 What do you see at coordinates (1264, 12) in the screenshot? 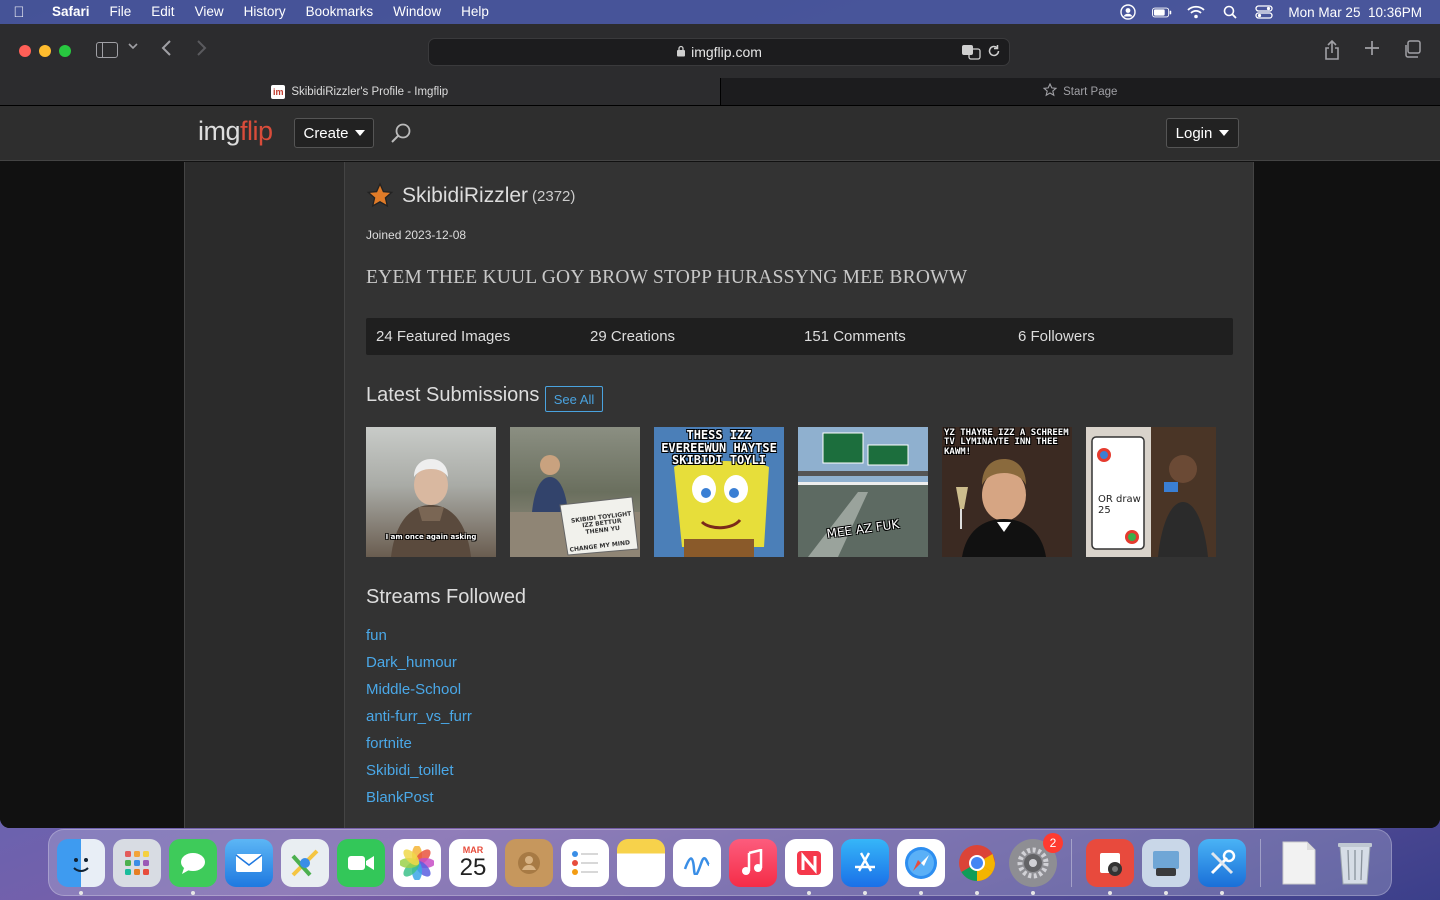
I see `control-center-icon` at bounding box center [1264, 12].